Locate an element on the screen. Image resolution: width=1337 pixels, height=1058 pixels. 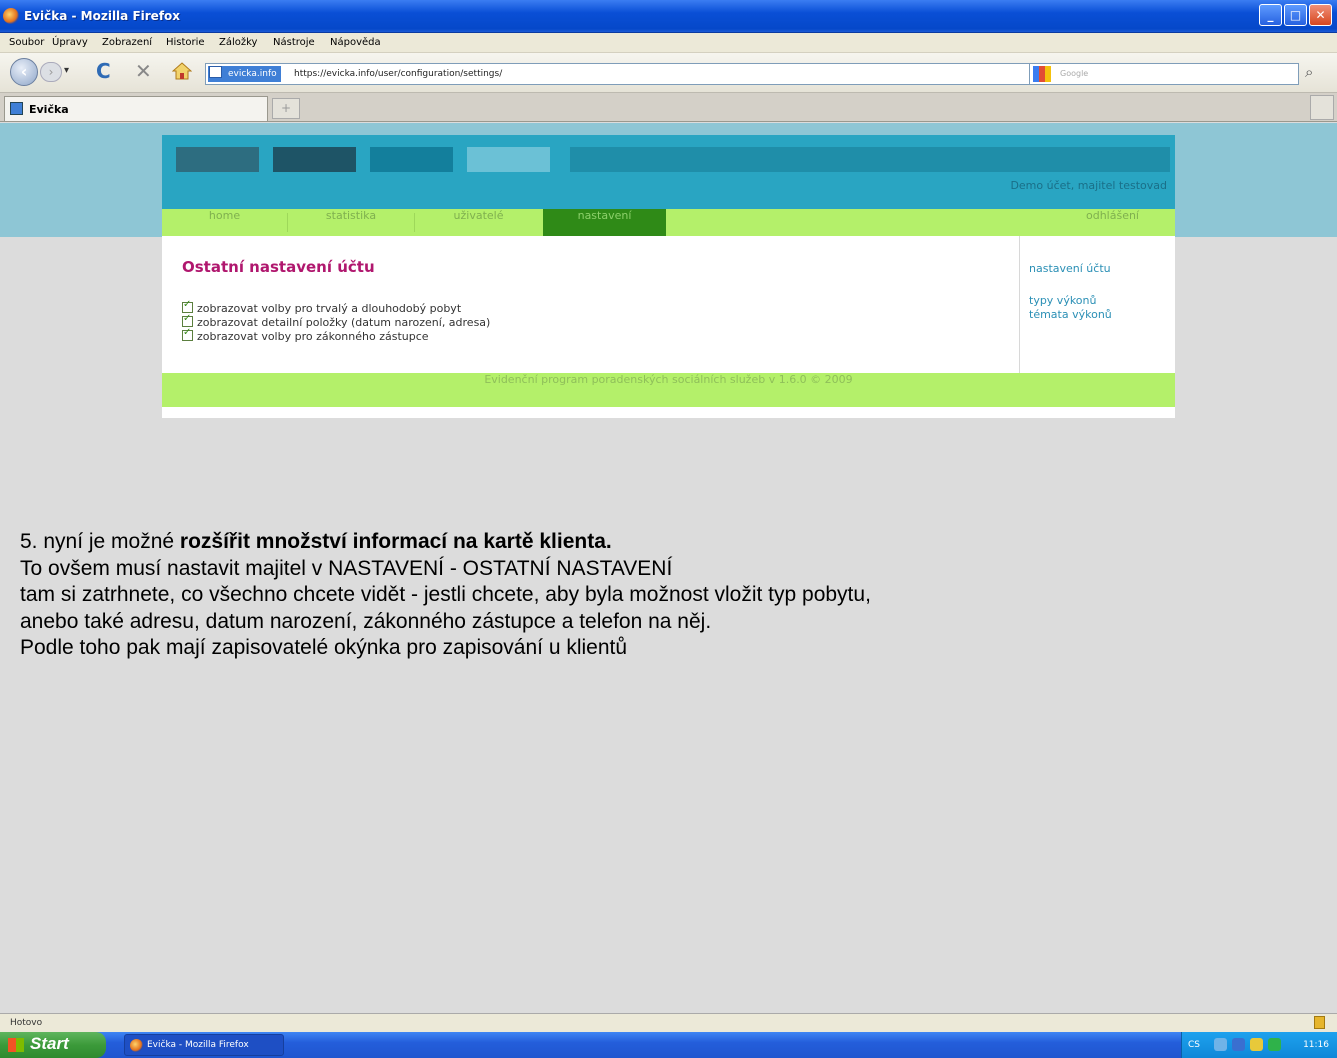
menu-nastroje: Nástroje is located at coordinates (294, 42).